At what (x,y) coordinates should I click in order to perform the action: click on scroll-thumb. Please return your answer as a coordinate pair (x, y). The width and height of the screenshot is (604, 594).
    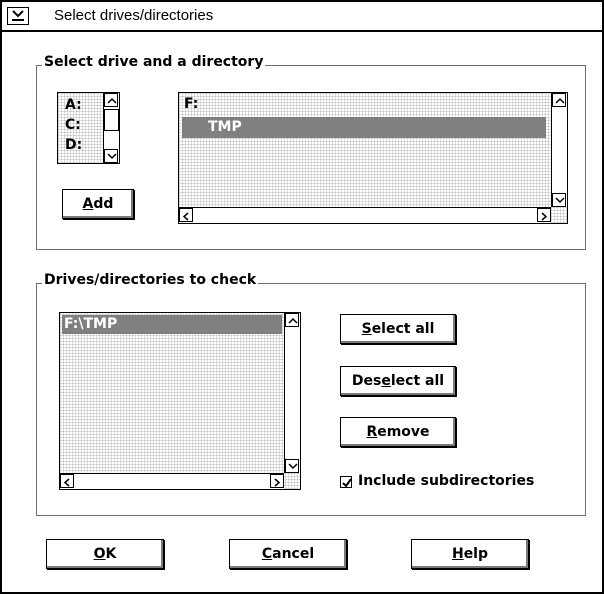
    Looking at the image, I should click on (111, 120).